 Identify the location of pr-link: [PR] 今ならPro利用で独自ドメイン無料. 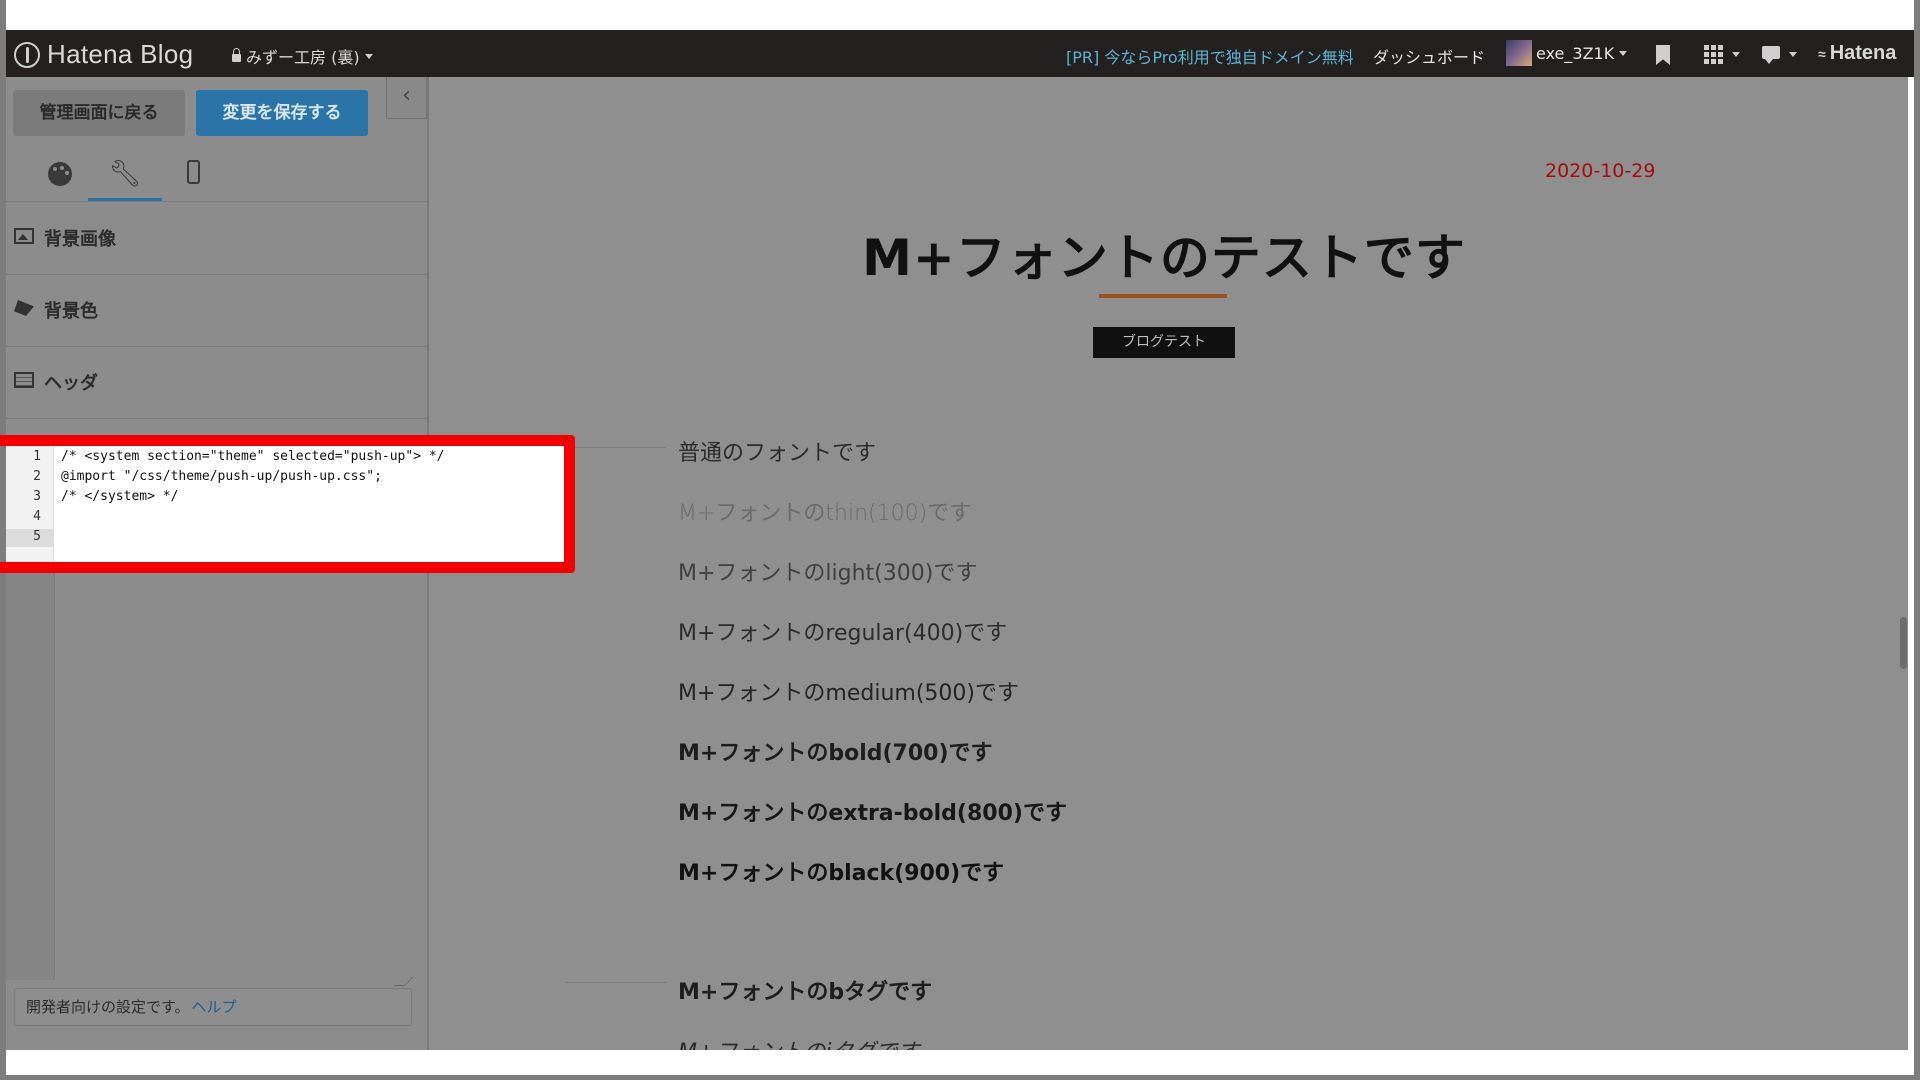
(1210, 56).